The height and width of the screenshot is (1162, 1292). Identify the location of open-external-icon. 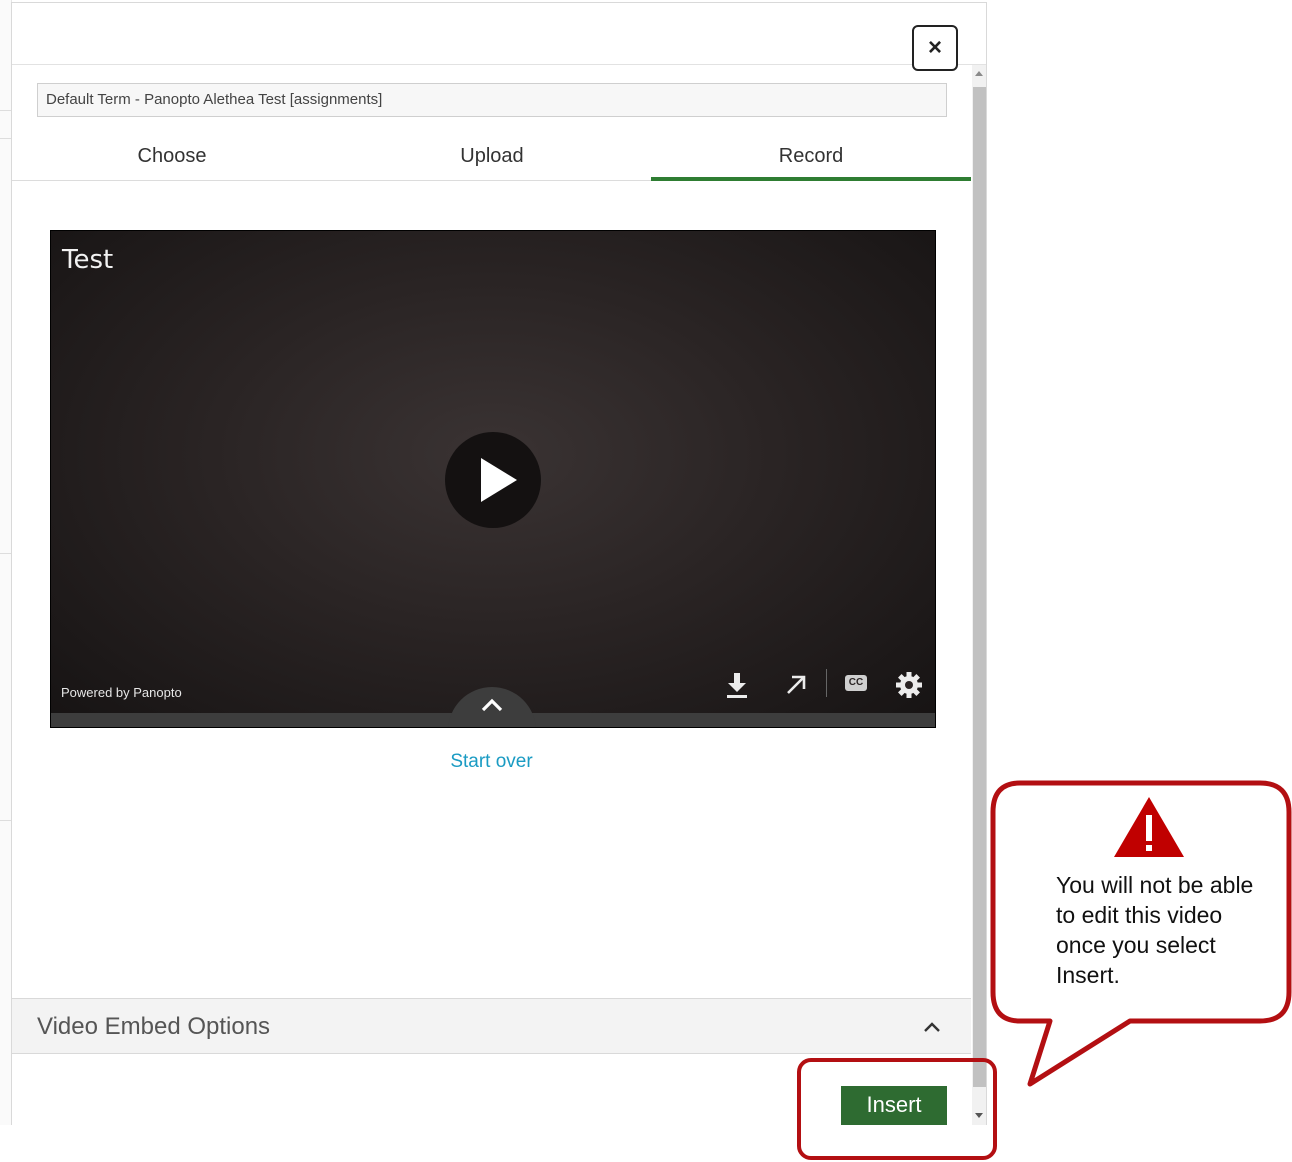
(796, 685).